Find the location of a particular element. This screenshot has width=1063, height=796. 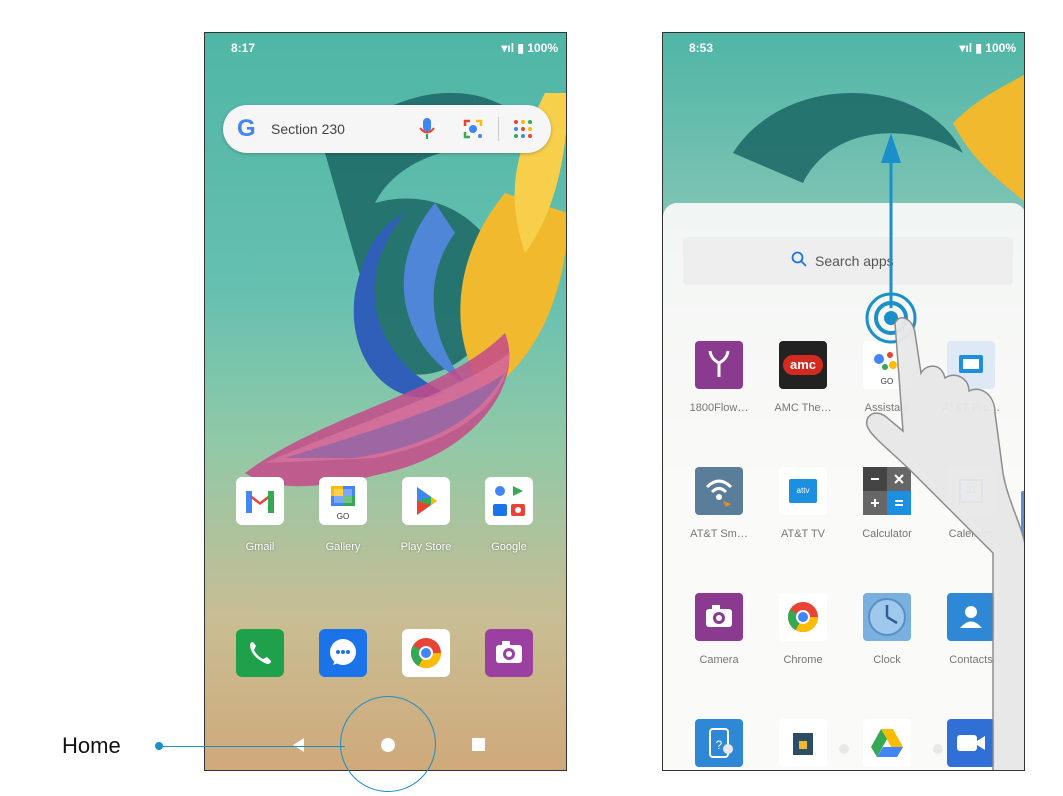

search-query: Section 230 is located at coordinates (308, 129).